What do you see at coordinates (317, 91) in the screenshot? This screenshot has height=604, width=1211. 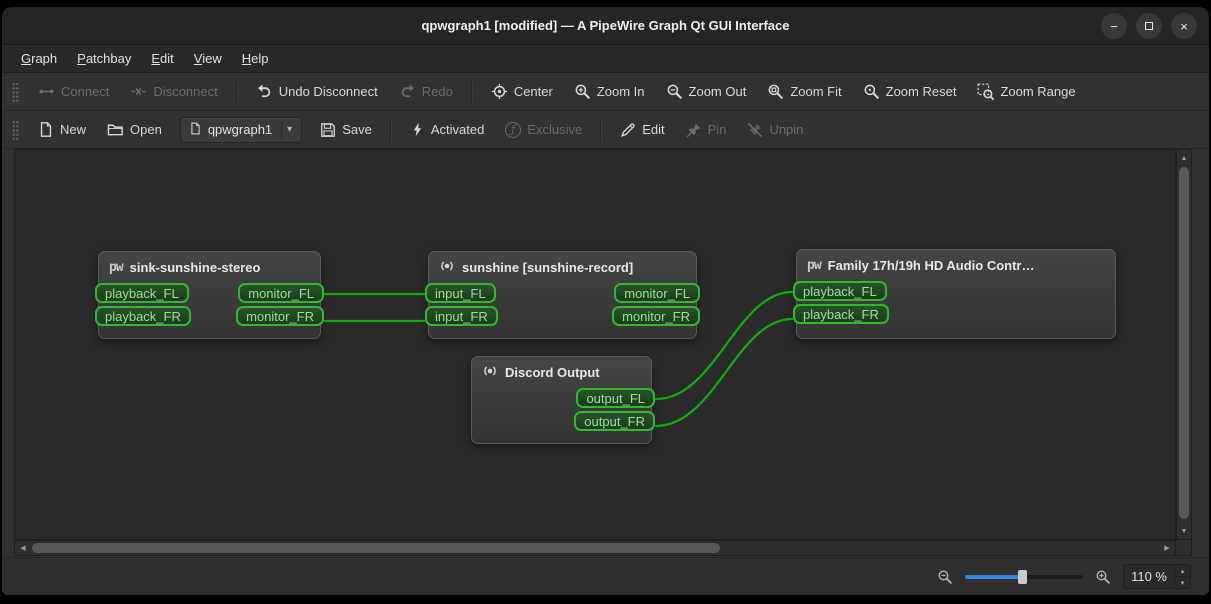 I see `undo-disconnect-button: Undo Disconnect` at bounding box center [317, 91].